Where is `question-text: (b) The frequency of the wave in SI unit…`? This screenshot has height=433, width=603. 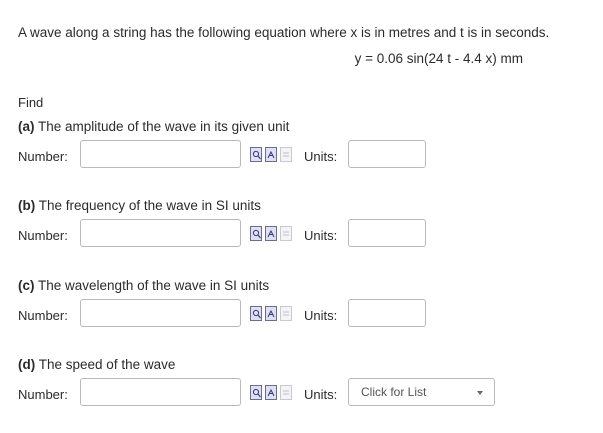
question-text: (b) The frequency of the wave in SI unit… is located at coordinates (139, 205).